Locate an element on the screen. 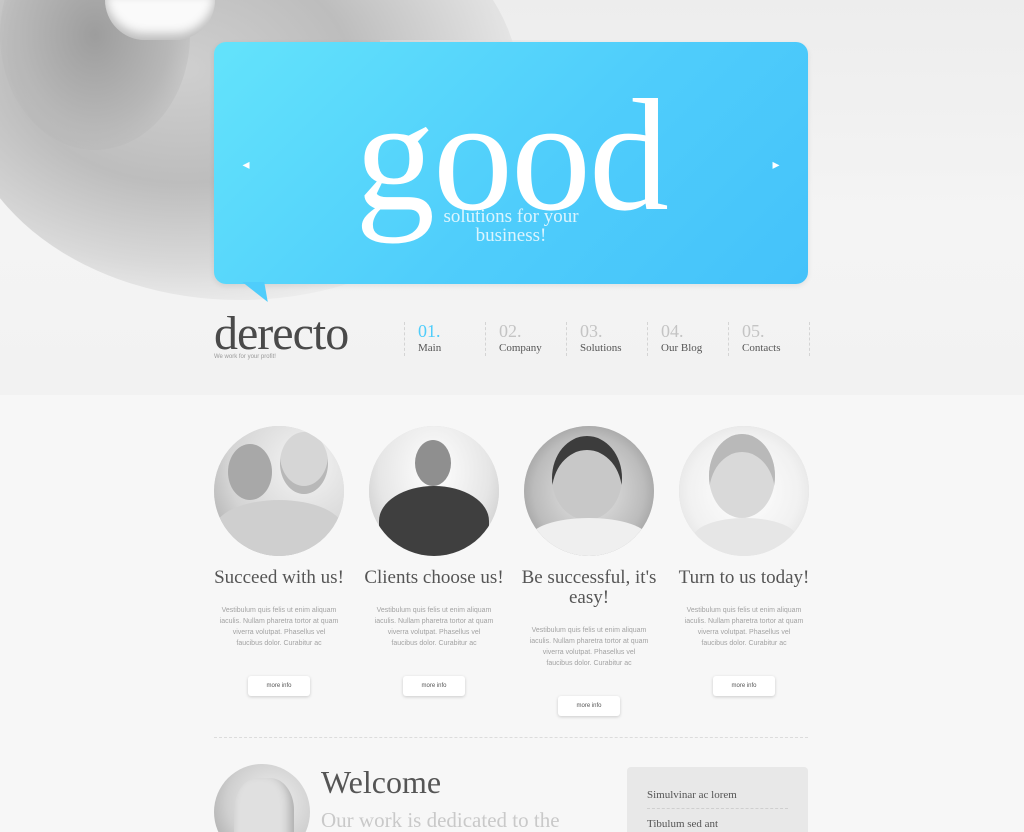  nav-item-label: Solutions is located at coordinates (601, 348).